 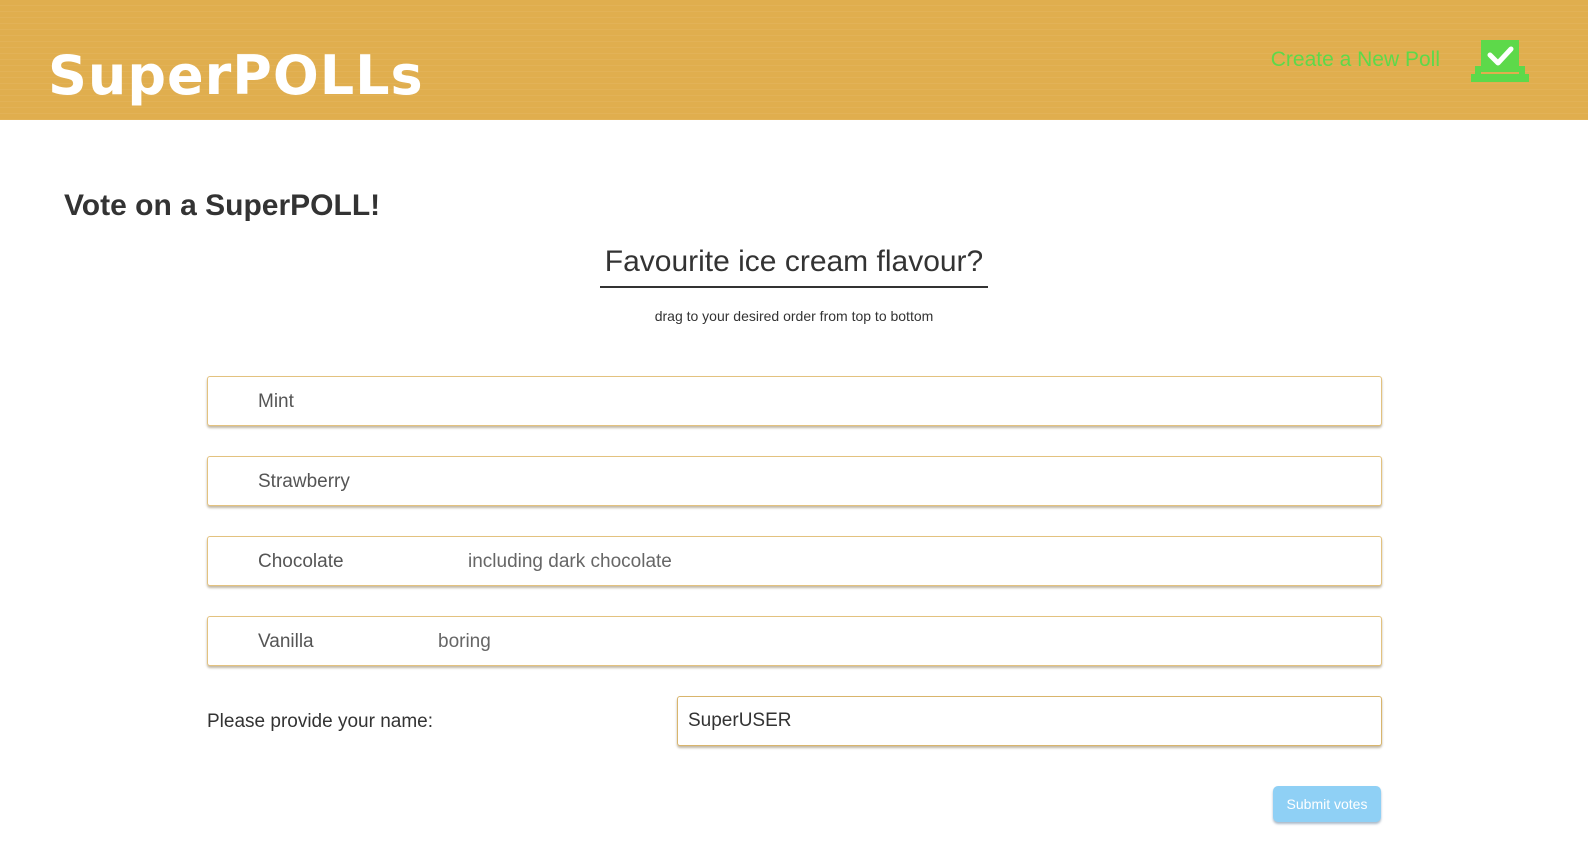 What do you see at coordinates (1029, 721) in the screenshot?
I see `name-input` at bounding box center [1029, 721].